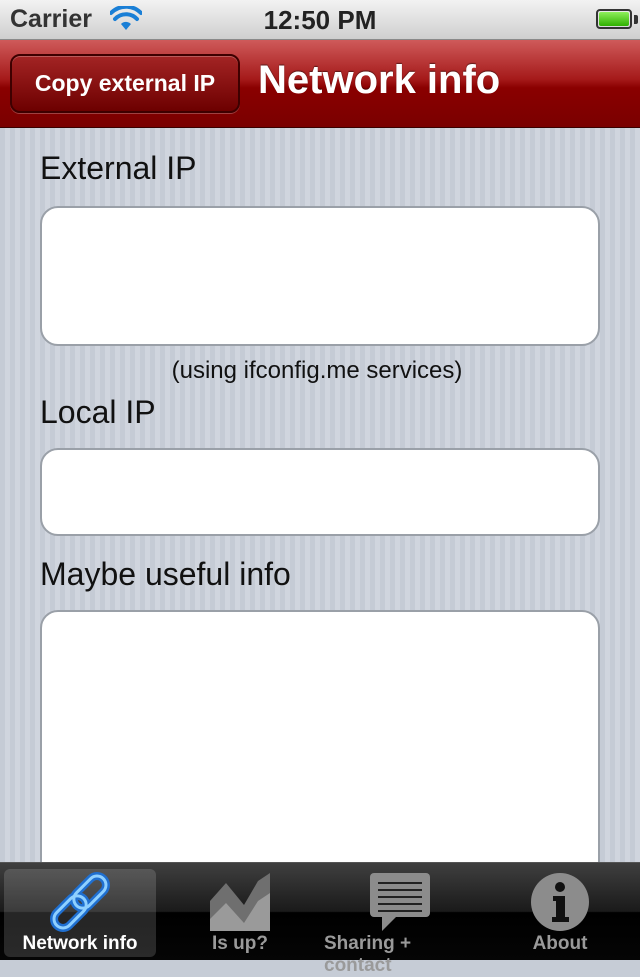 The height and width of the screenshot is (977, 640). What do you see at coordinates (636, 19) in the screenshot?
I see `battery-tip` at bounding box center [636, 19].